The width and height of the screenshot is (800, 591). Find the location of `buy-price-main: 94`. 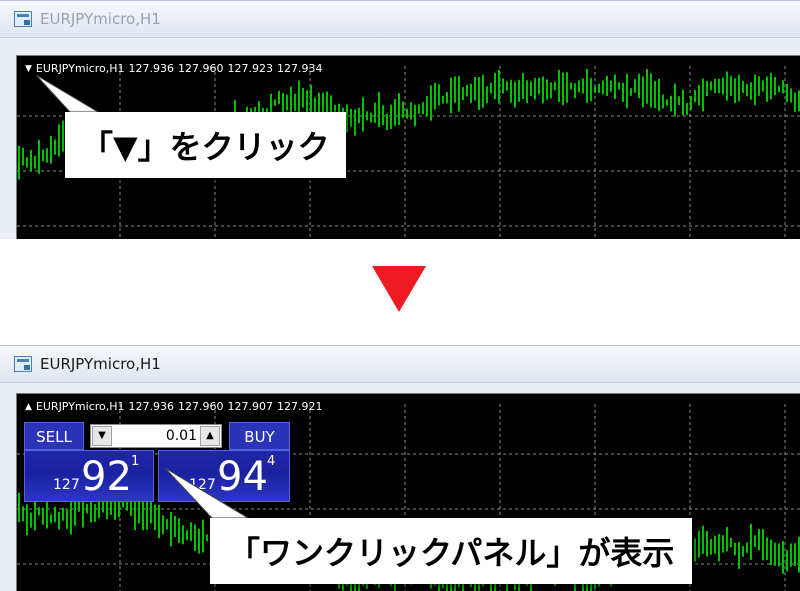

buy-price-main: 94 is located at coordinates (242, 477).